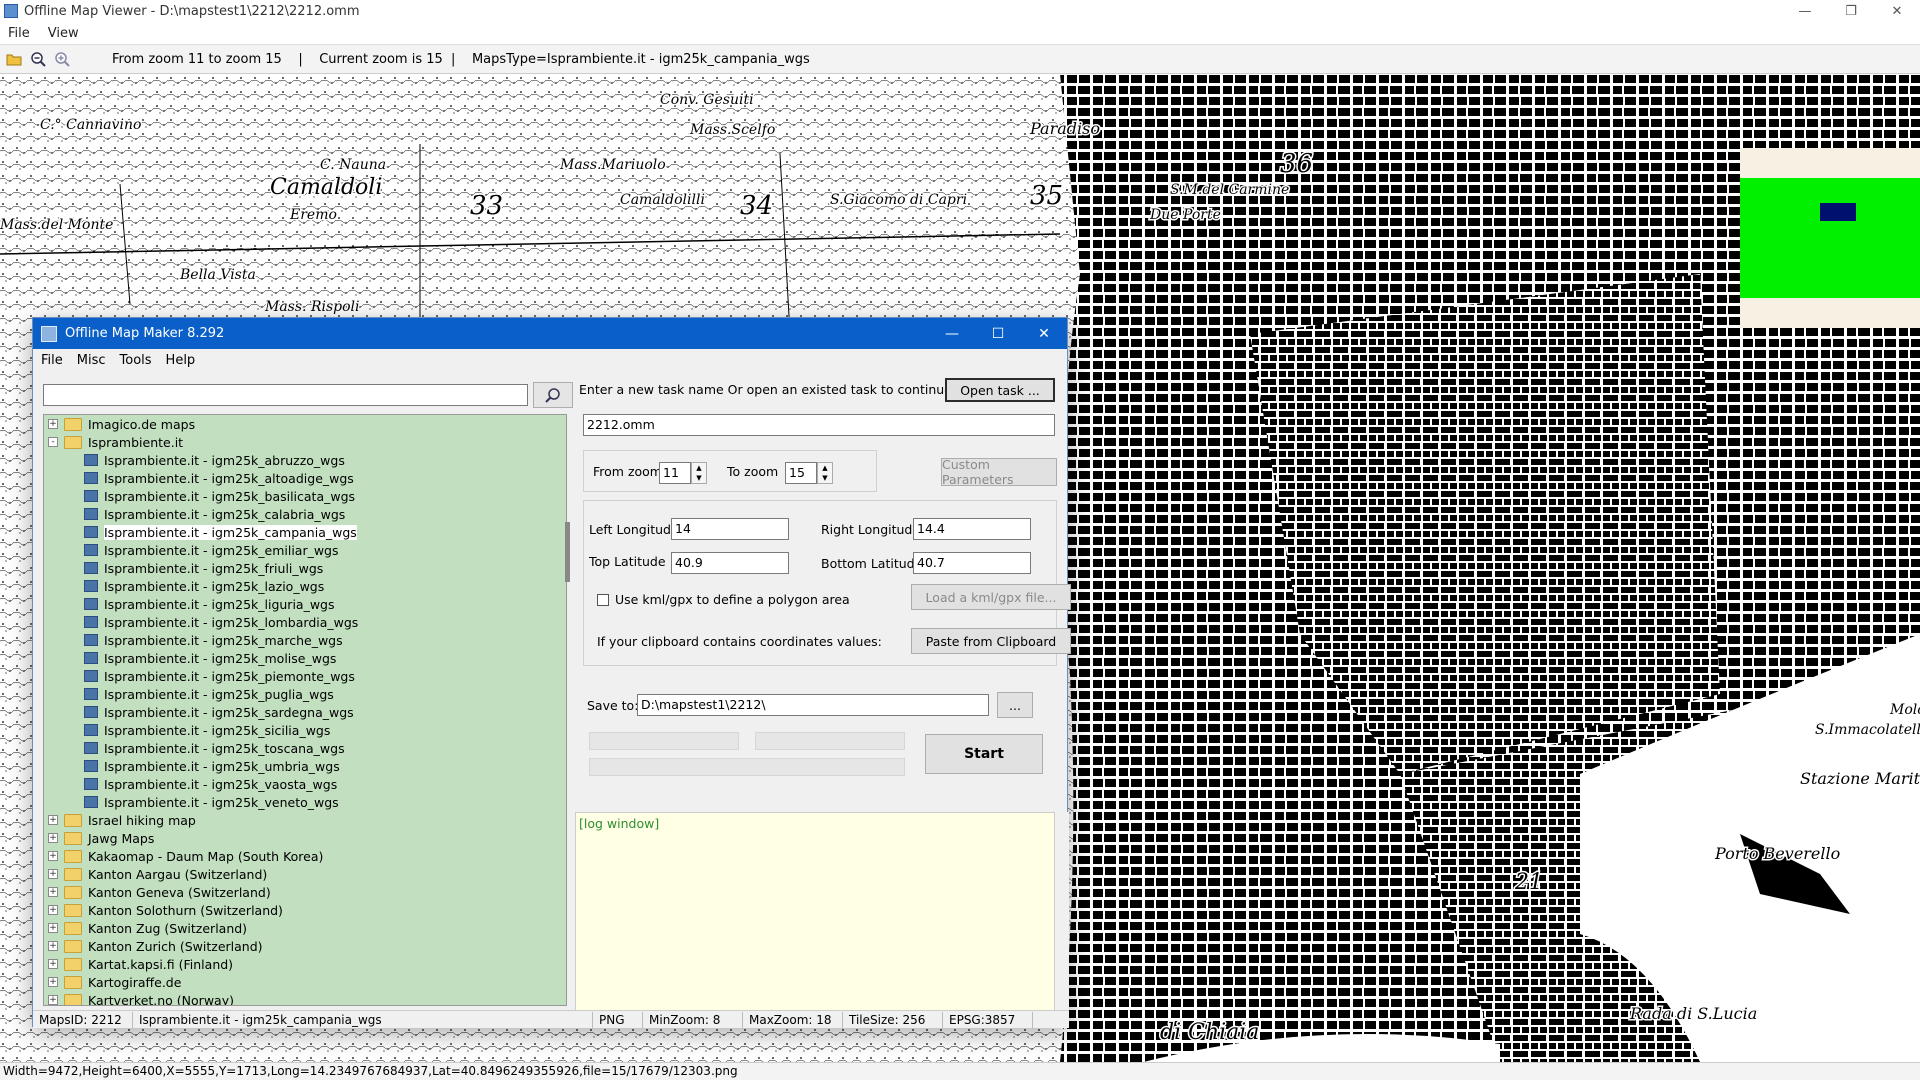 The width and height of the screenshot is (1920, 1080). I want to click on map-search-input, so click(285, 395).